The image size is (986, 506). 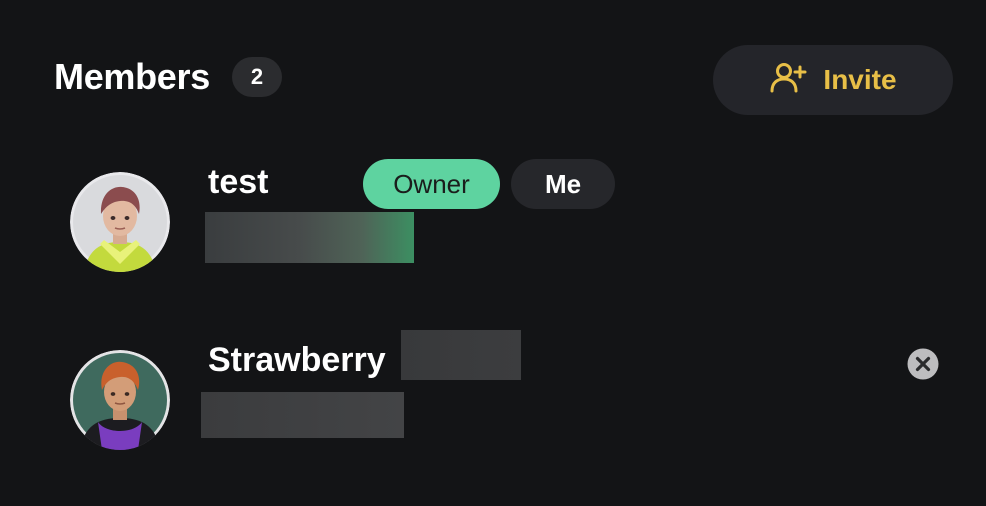 I want to click on invite-label: Invite, so click(x=860, y=79).